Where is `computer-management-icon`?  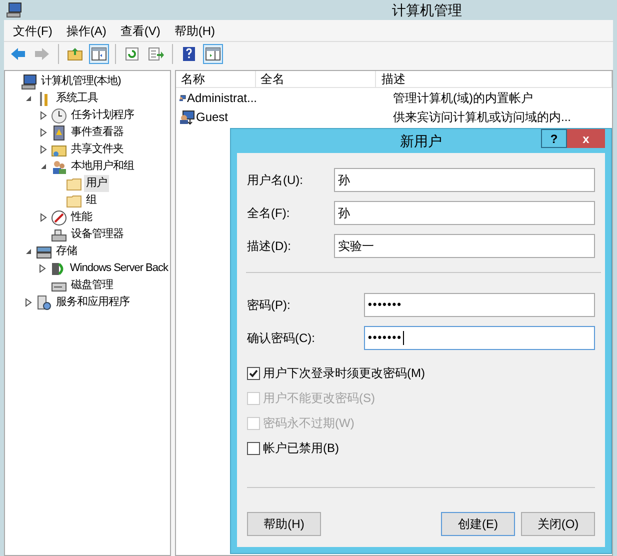
computer-management-icon is located at coordinates (14, 10).